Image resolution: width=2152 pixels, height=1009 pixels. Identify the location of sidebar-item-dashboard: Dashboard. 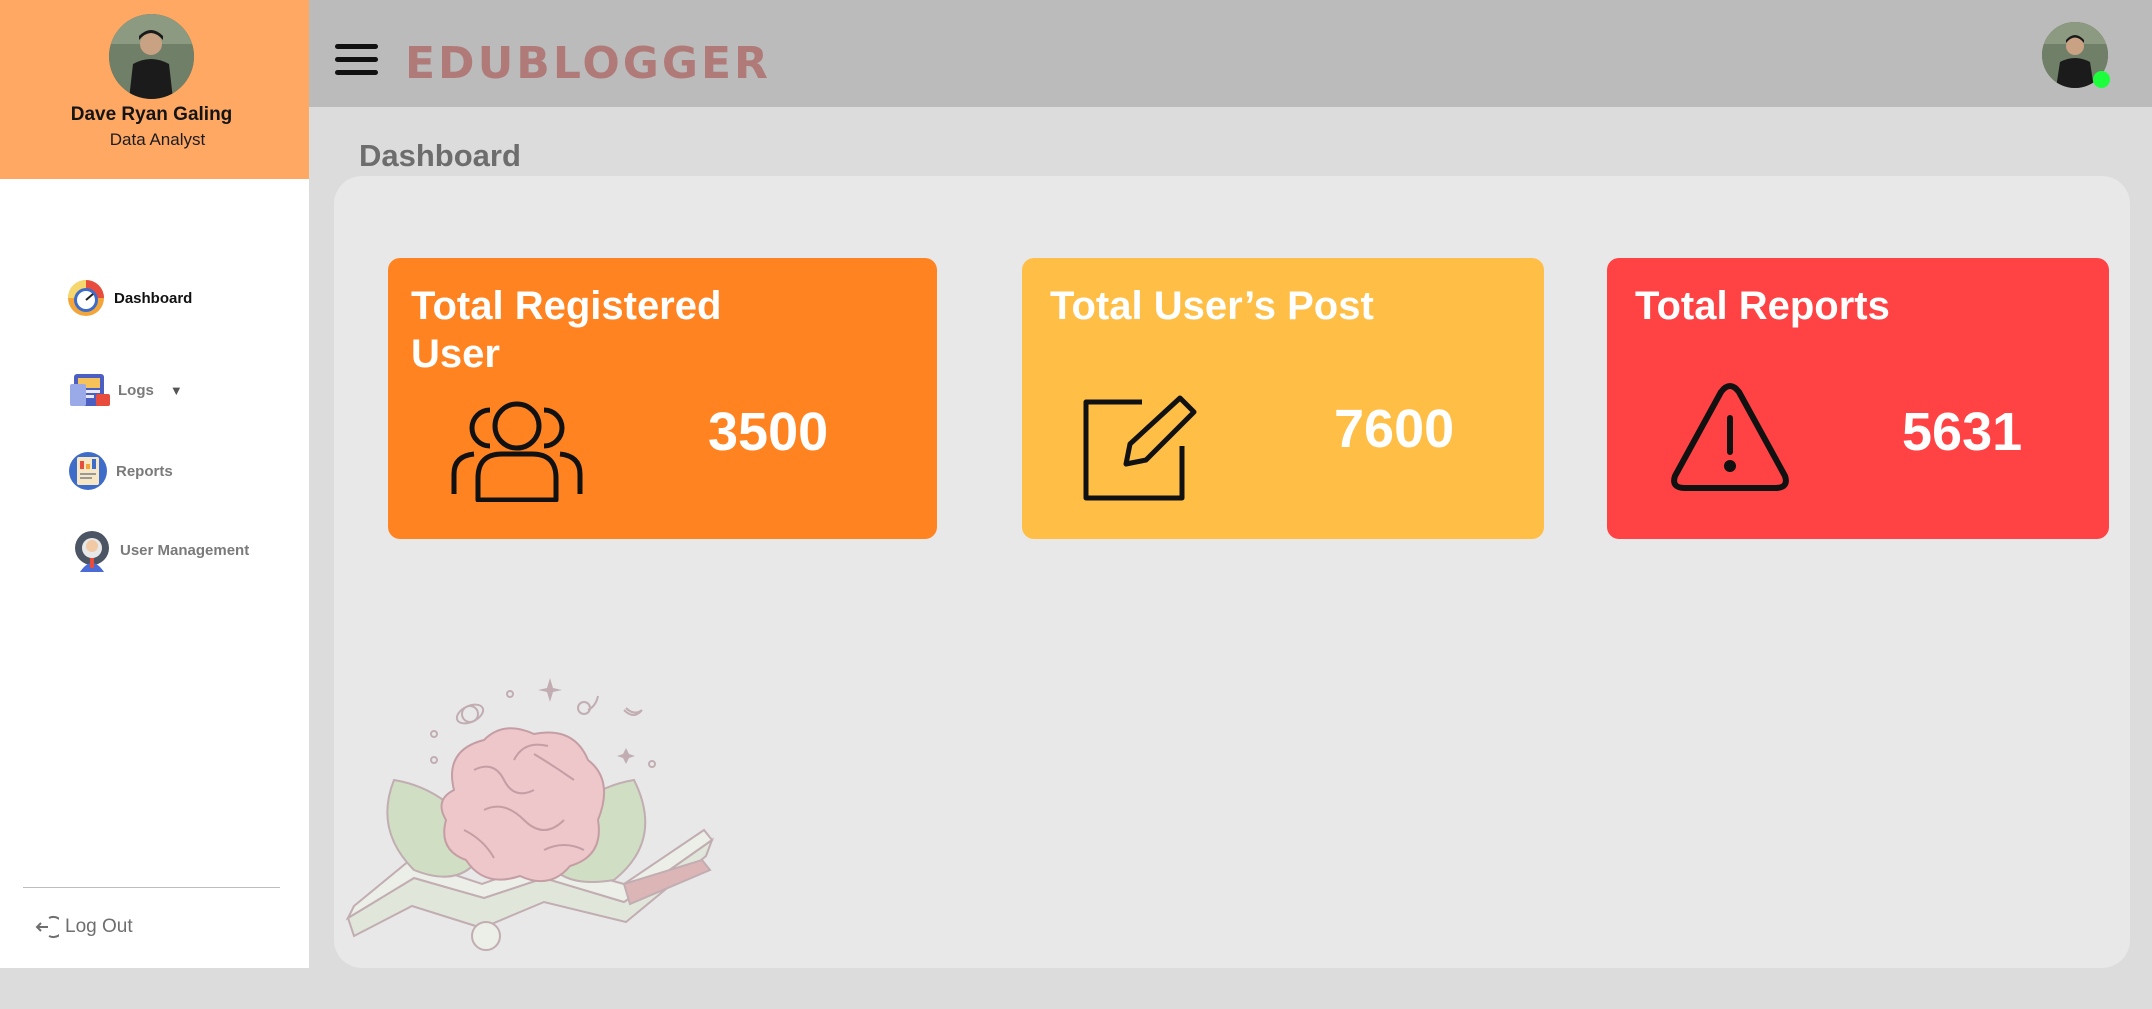
(128, 298).